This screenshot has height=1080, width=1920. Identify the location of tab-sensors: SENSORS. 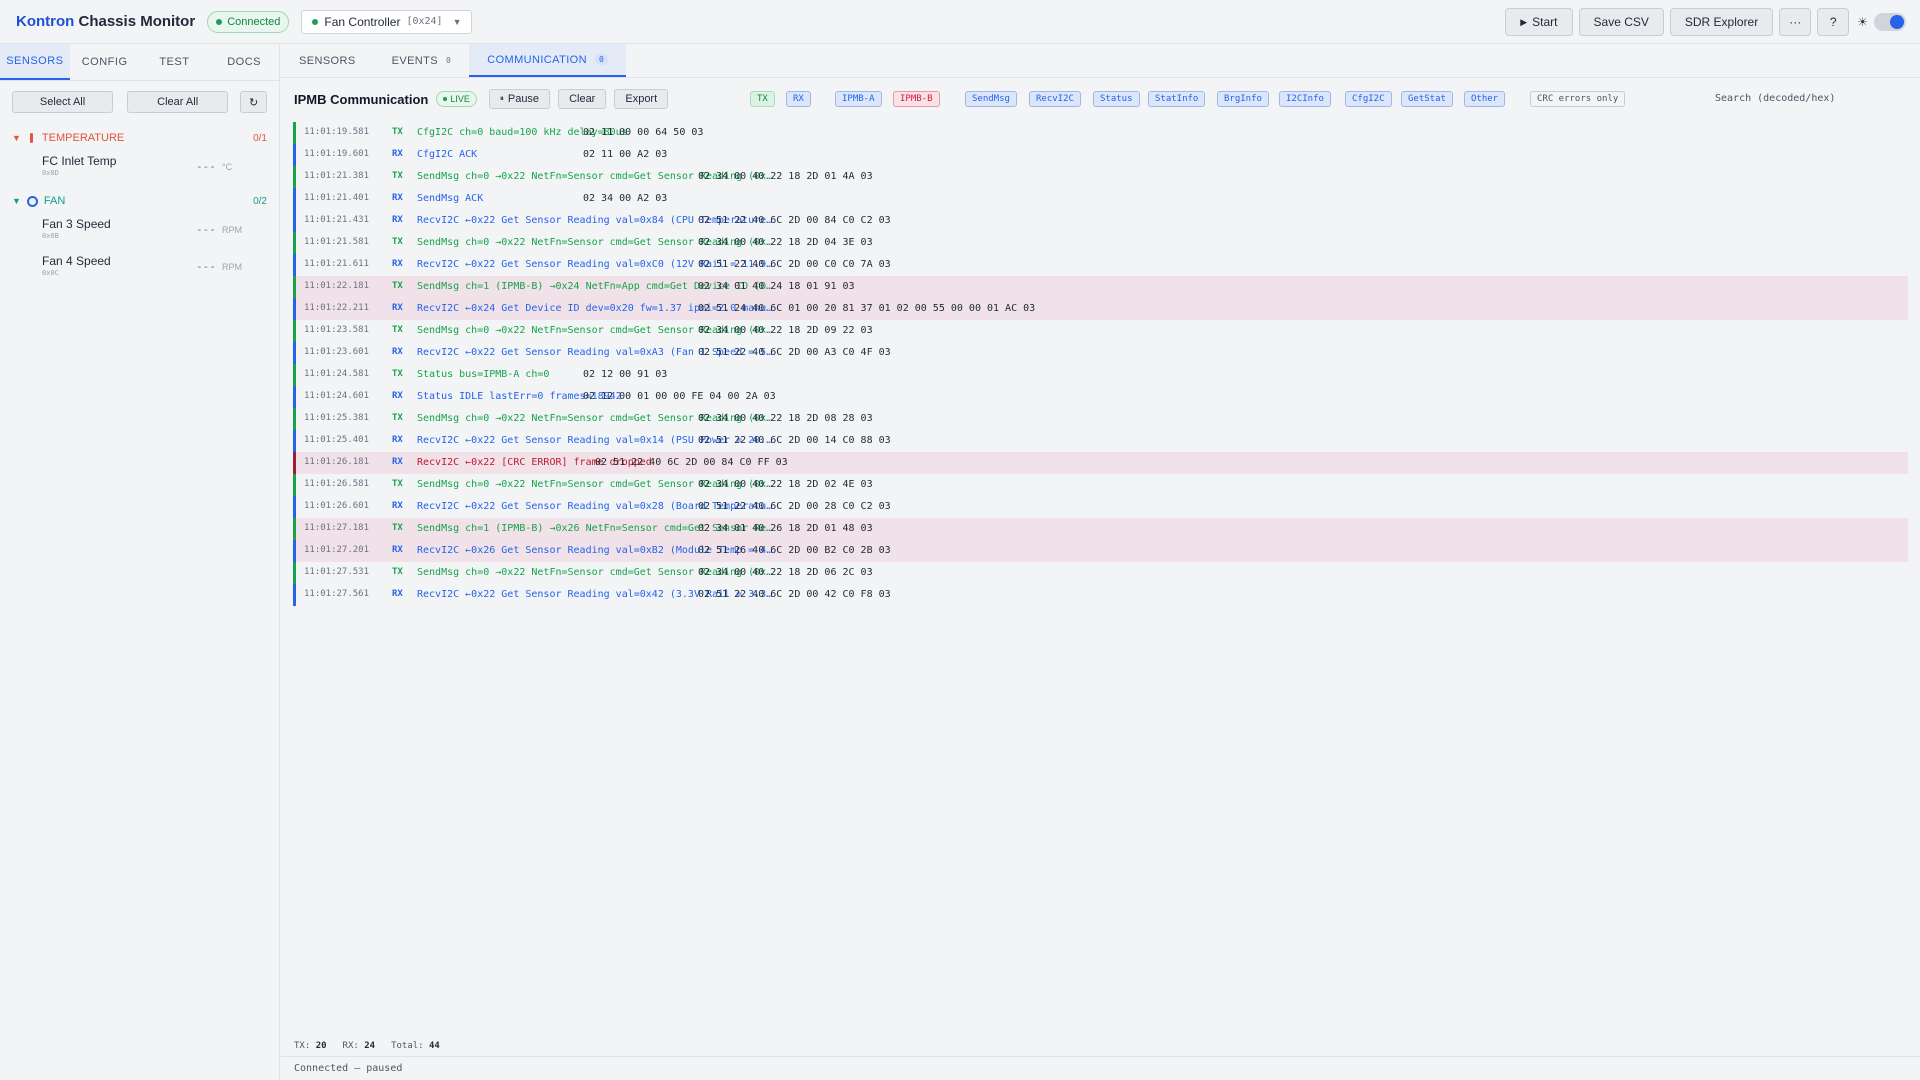
(327, 60).